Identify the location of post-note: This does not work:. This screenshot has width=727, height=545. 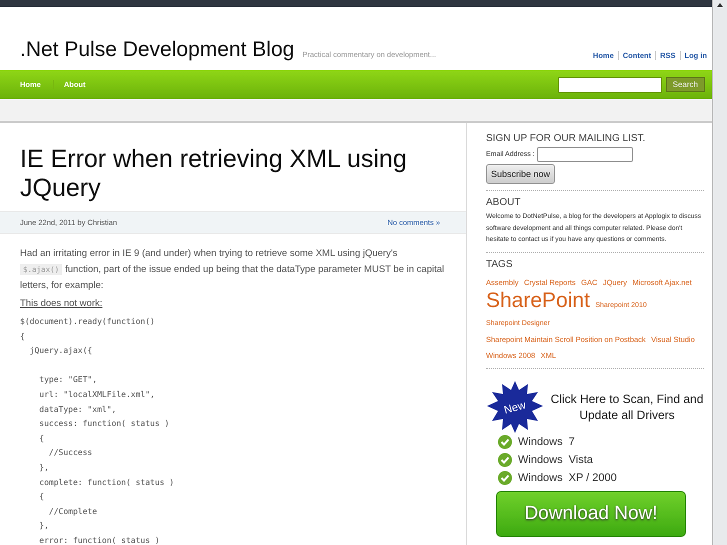
(62, 303).